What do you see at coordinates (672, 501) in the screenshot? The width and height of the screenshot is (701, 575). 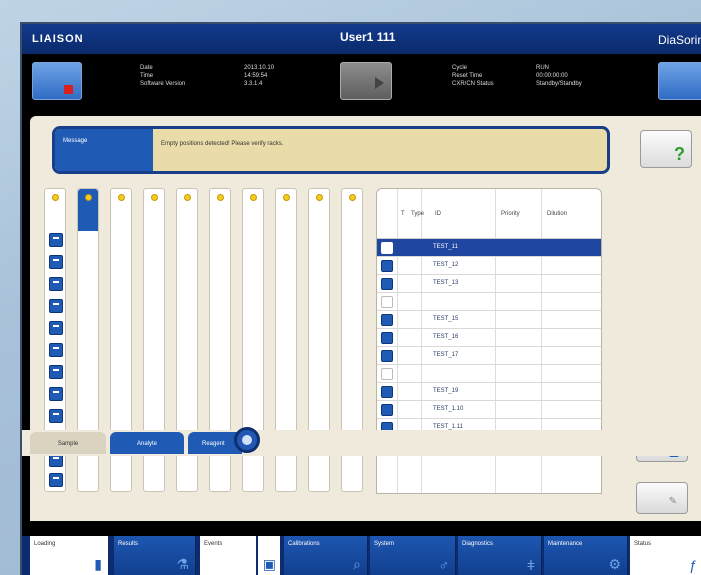 I see `pencil-icon: ✎` at bounding box center [672, 501].